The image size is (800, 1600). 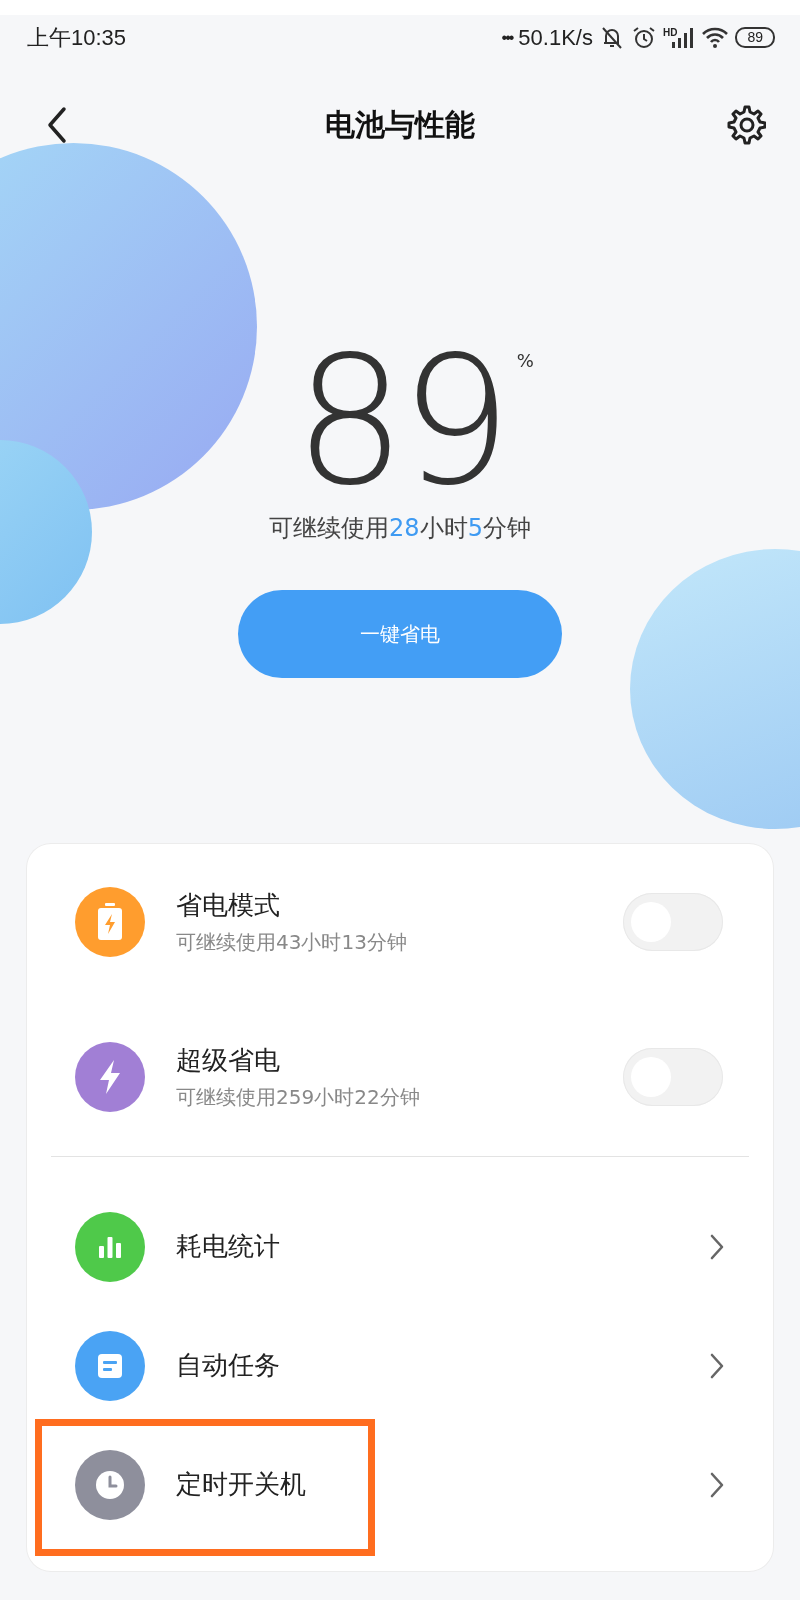 What do you see at coordinates (228, 905) in the screenshot?
I see `setting-title: 省电模式` at bounding box center [228, 905].